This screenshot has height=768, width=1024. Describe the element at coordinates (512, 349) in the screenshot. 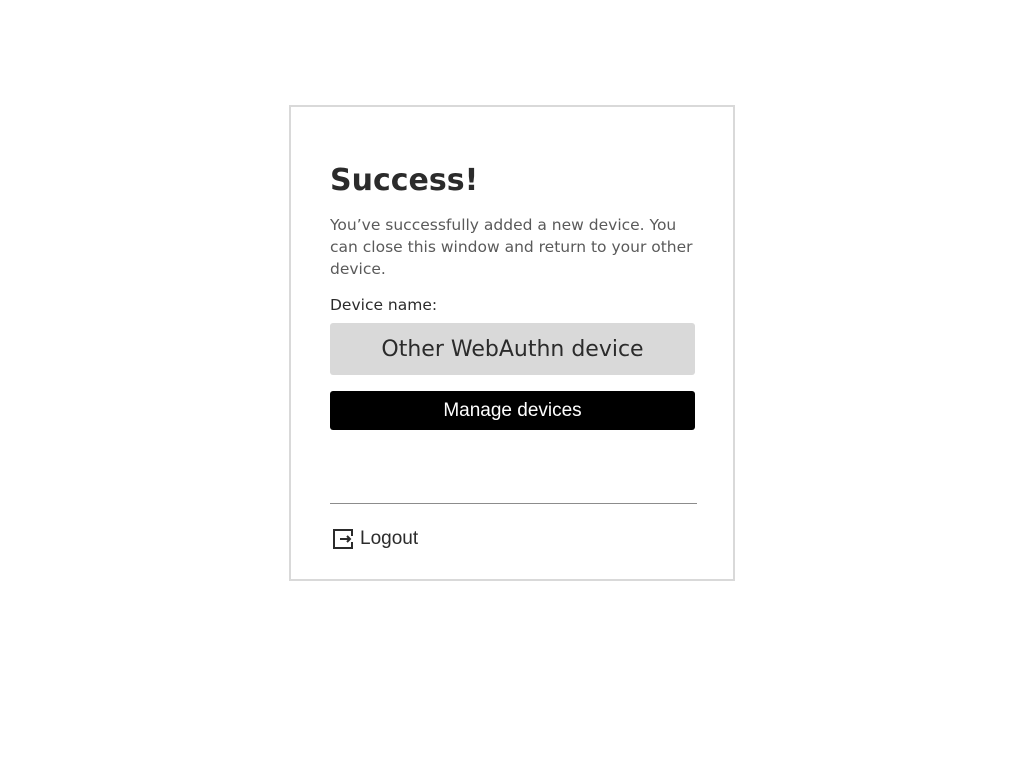

I see `device-name-display: Other WebAuthn device` at that location.